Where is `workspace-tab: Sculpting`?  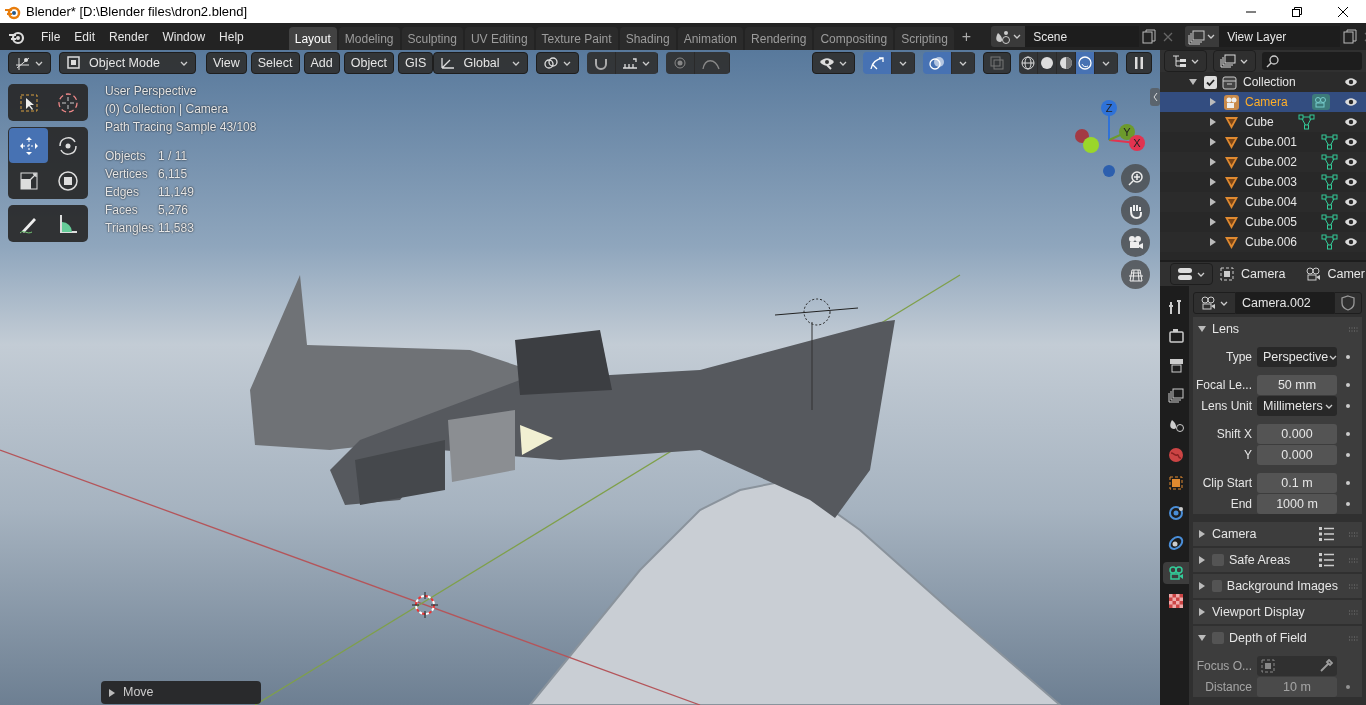 workspace-tab: Sculpting is located at coordinates (432, 38).